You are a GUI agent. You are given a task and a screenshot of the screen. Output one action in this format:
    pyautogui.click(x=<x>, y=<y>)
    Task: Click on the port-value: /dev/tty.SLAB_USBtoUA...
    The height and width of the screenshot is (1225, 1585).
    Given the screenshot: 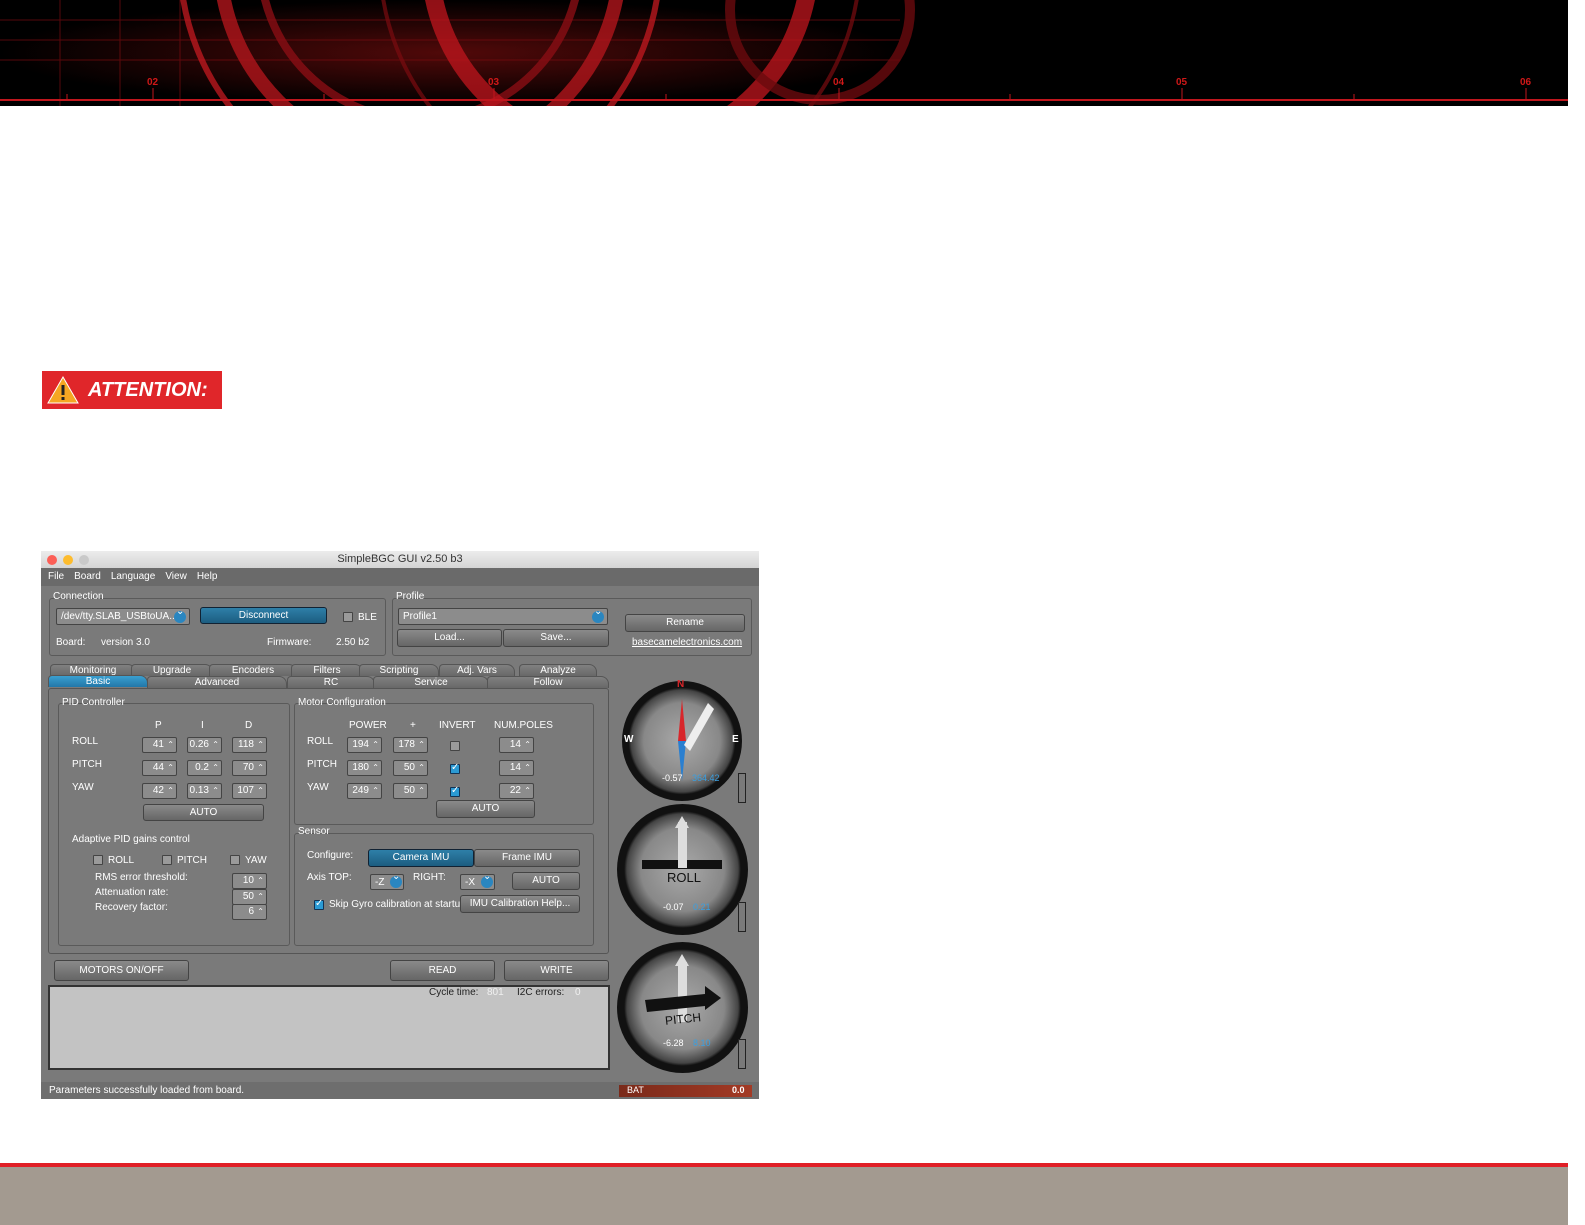 What is the action you would take?
    pyautogui.click(x=119, y=616)
    